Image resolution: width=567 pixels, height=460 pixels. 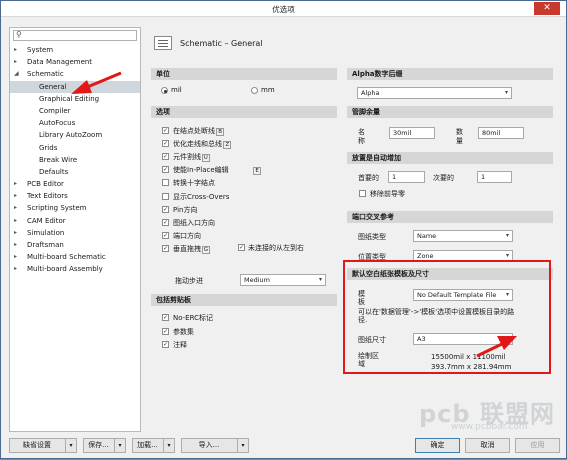 What do you see at coordinates (40, 50) in the screenshot?
I see `tree-item-label: System` at bounding box center [40, 50].